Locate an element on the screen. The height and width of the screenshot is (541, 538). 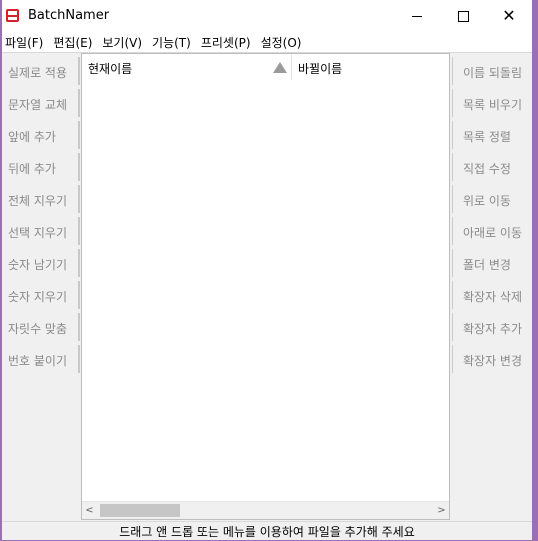
pad-digits-button: 자릿수 맞춤 is located at coordinates (41, 327).